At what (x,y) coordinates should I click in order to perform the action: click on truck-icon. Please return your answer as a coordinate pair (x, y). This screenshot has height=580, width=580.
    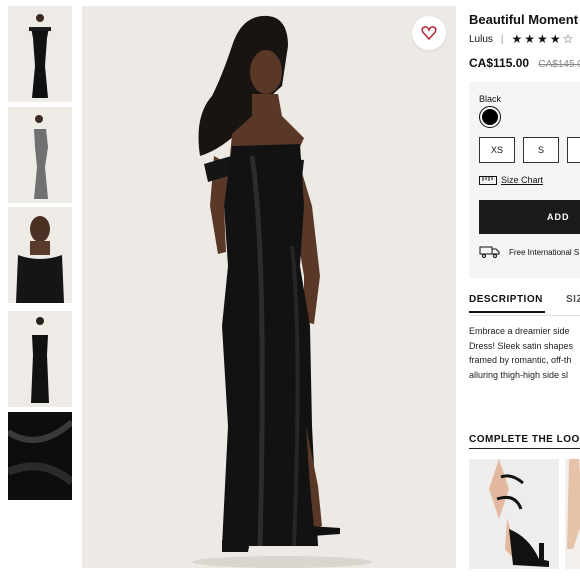
    Looking at the image, I should click on (489, 252).